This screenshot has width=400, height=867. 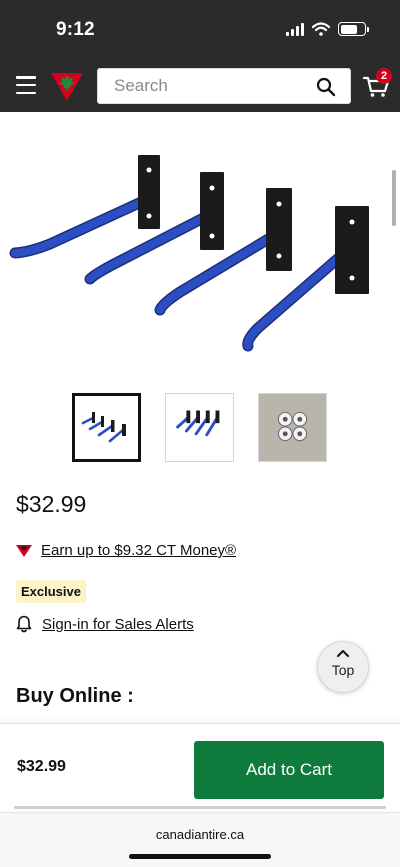 What do you see at coordinates (51, 504) in the screenshot?
I see `product-price: $32.99` at bounding box center [51, 504].